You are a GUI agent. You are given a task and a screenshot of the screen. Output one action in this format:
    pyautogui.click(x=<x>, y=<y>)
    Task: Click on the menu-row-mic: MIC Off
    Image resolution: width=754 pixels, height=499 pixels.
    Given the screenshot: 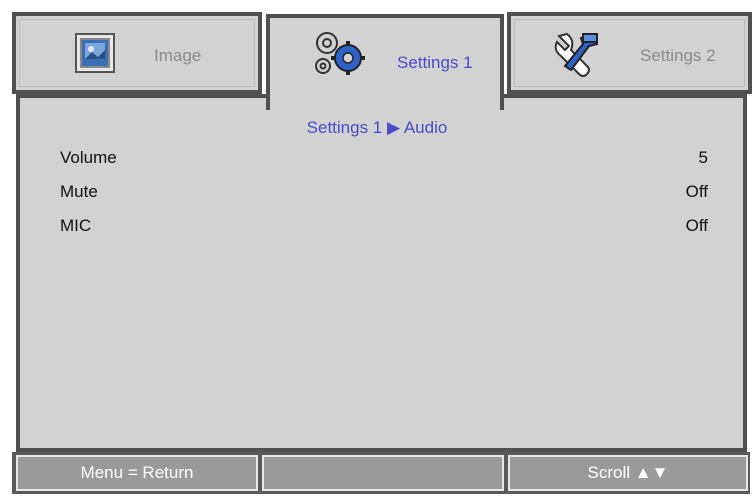 What is the action you would take?
    pyautogui.click(x=384, y=226)
    